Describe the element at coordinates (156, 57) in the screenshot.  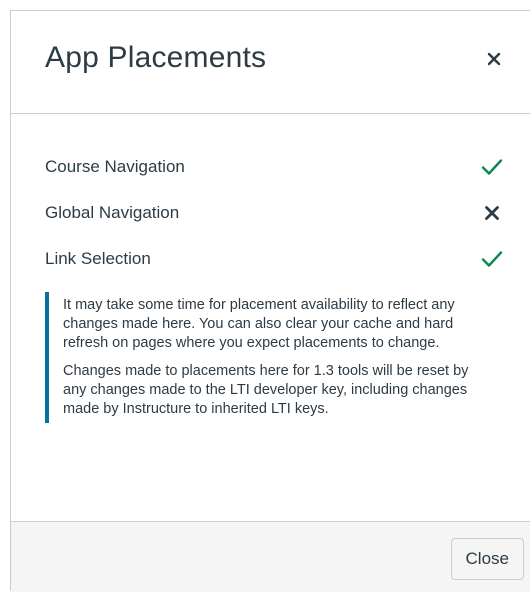
I see `modal-title: App Placements` at that location.